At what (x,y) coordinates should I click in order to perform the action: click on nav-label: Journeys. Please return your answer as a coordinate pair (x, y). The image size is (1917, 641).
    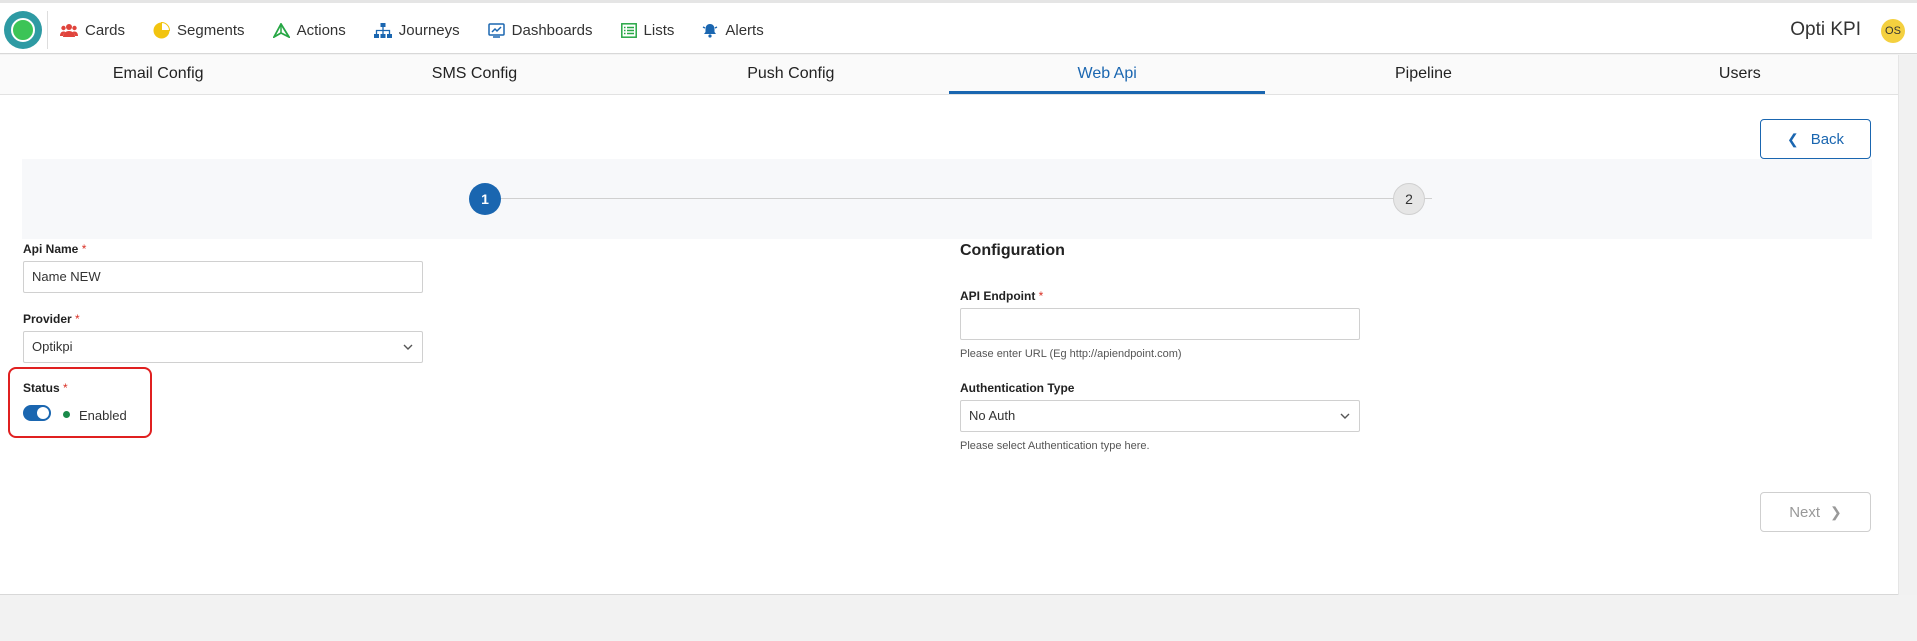
    Looking at the image, I should click on (429, 30).